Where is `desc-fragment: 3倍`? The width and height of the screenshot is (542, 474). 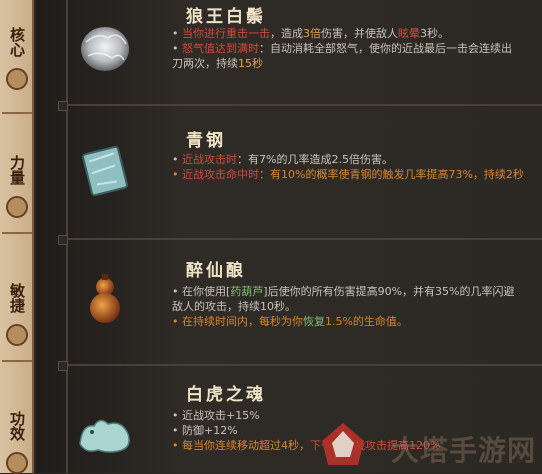 desc-fragment: 3倍 is located at coordinates (312, 33).